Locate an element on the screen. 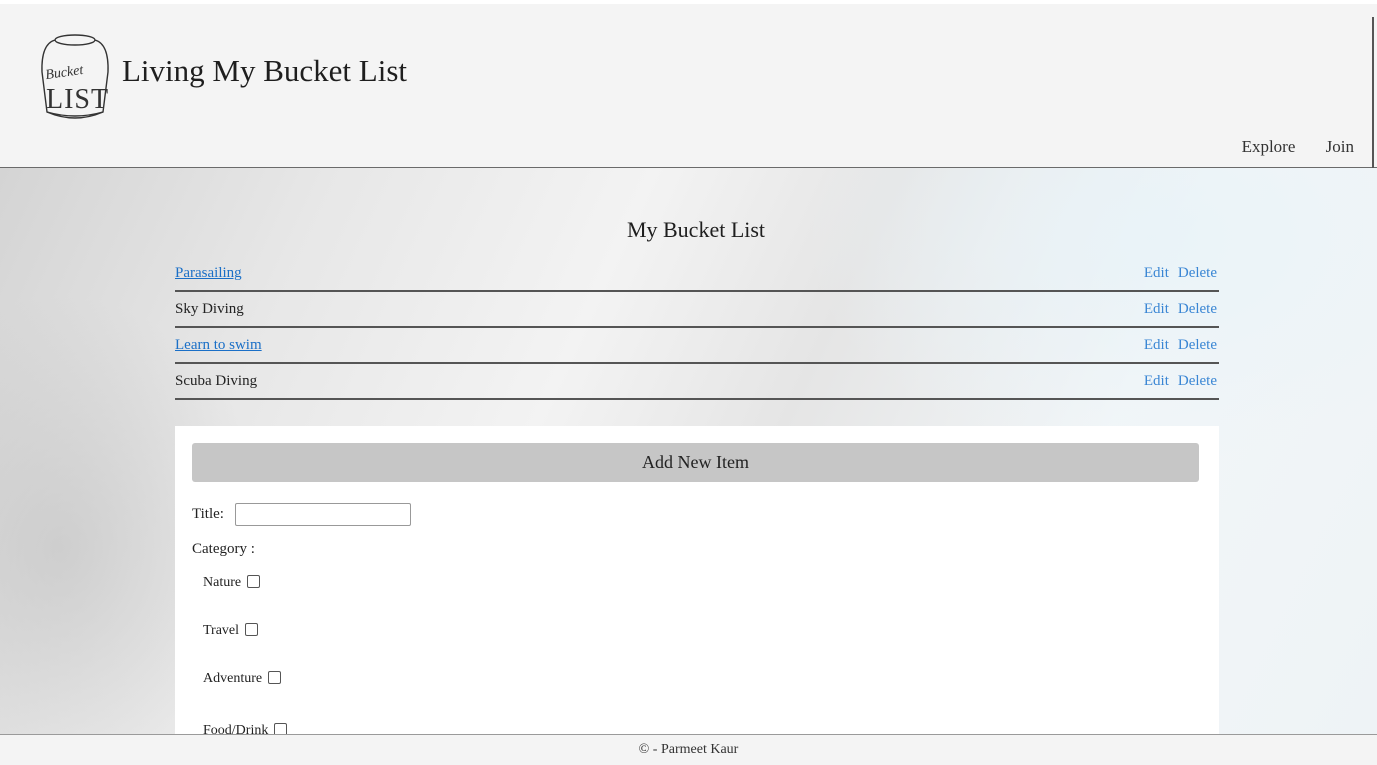 Image resolution: width=1377 pixels, height=765 pixels. header-top-edge is located at coordinates (688, 2).